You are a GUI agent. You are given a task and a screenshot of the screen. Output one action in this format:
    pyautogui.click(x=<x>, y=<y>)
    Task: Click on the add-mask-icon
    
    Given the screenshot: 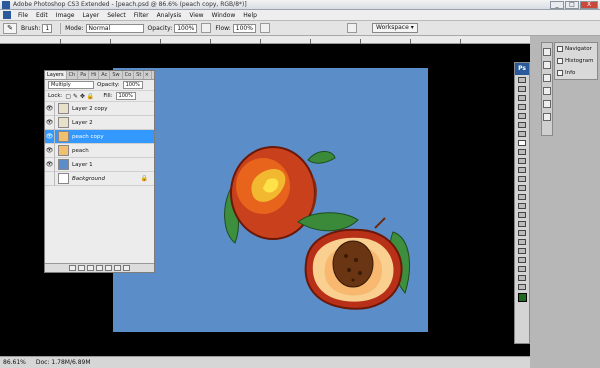 What is the action you would take?
    pyautogui.click(x=90, y=268)
    